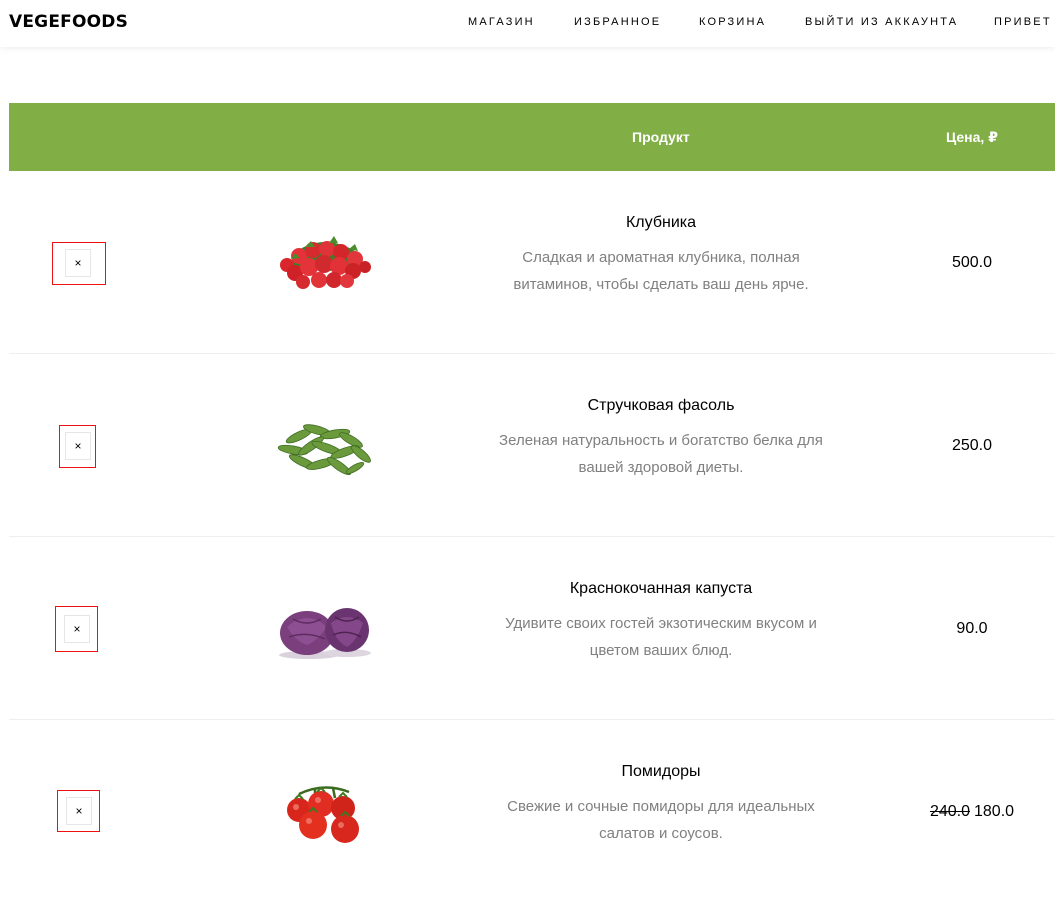 This screenshot has width=1055, height=903. What do you see at coordinates (617, 22) in the screenshot?
I see `nav-favorites: ИЗБРАННОЕ` at bounding box center [617, 22].